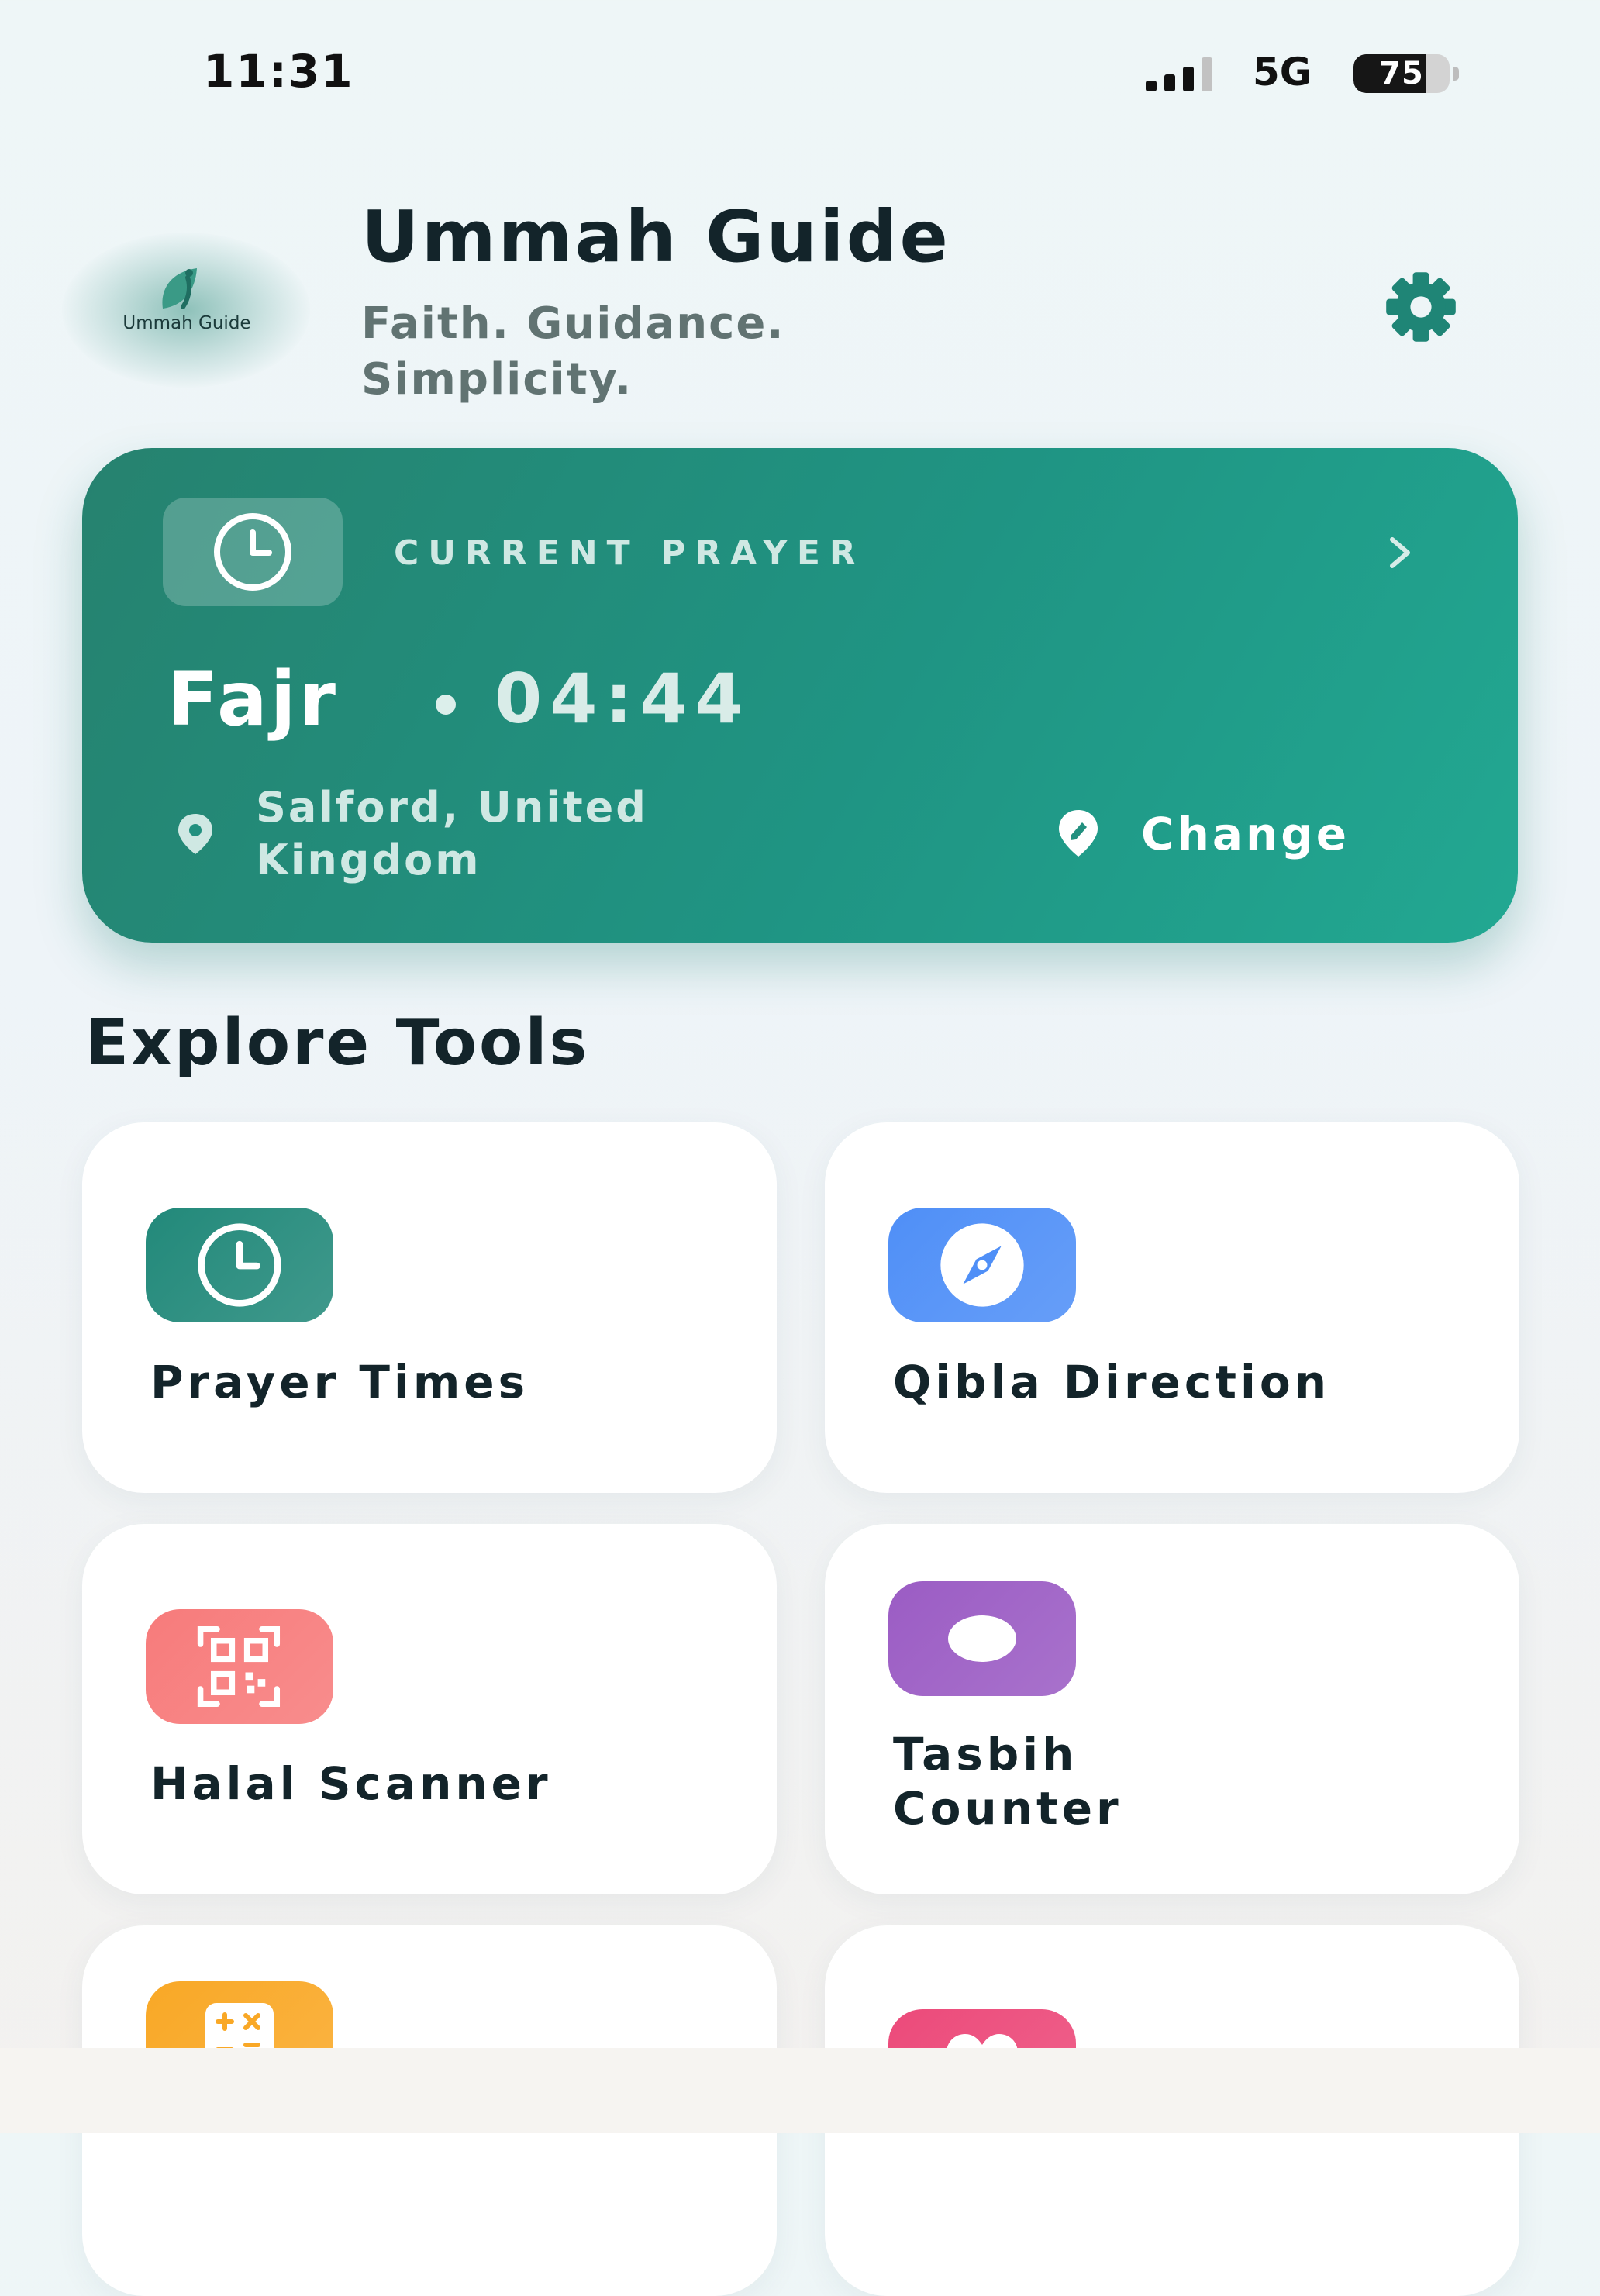 The image size is (1600, 2296). I want to click on tool-card-prayer-times: Prayer Times, so click(430, 1307).